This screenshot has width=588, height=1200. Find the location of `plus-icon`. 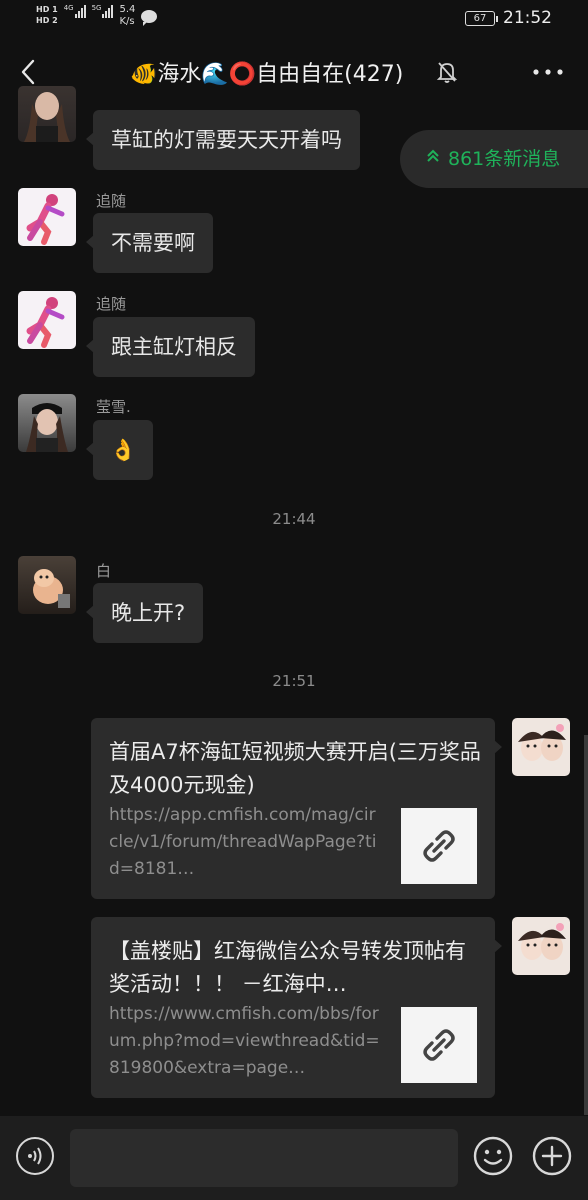

plus-icon is located at coordinates (552, 1156).